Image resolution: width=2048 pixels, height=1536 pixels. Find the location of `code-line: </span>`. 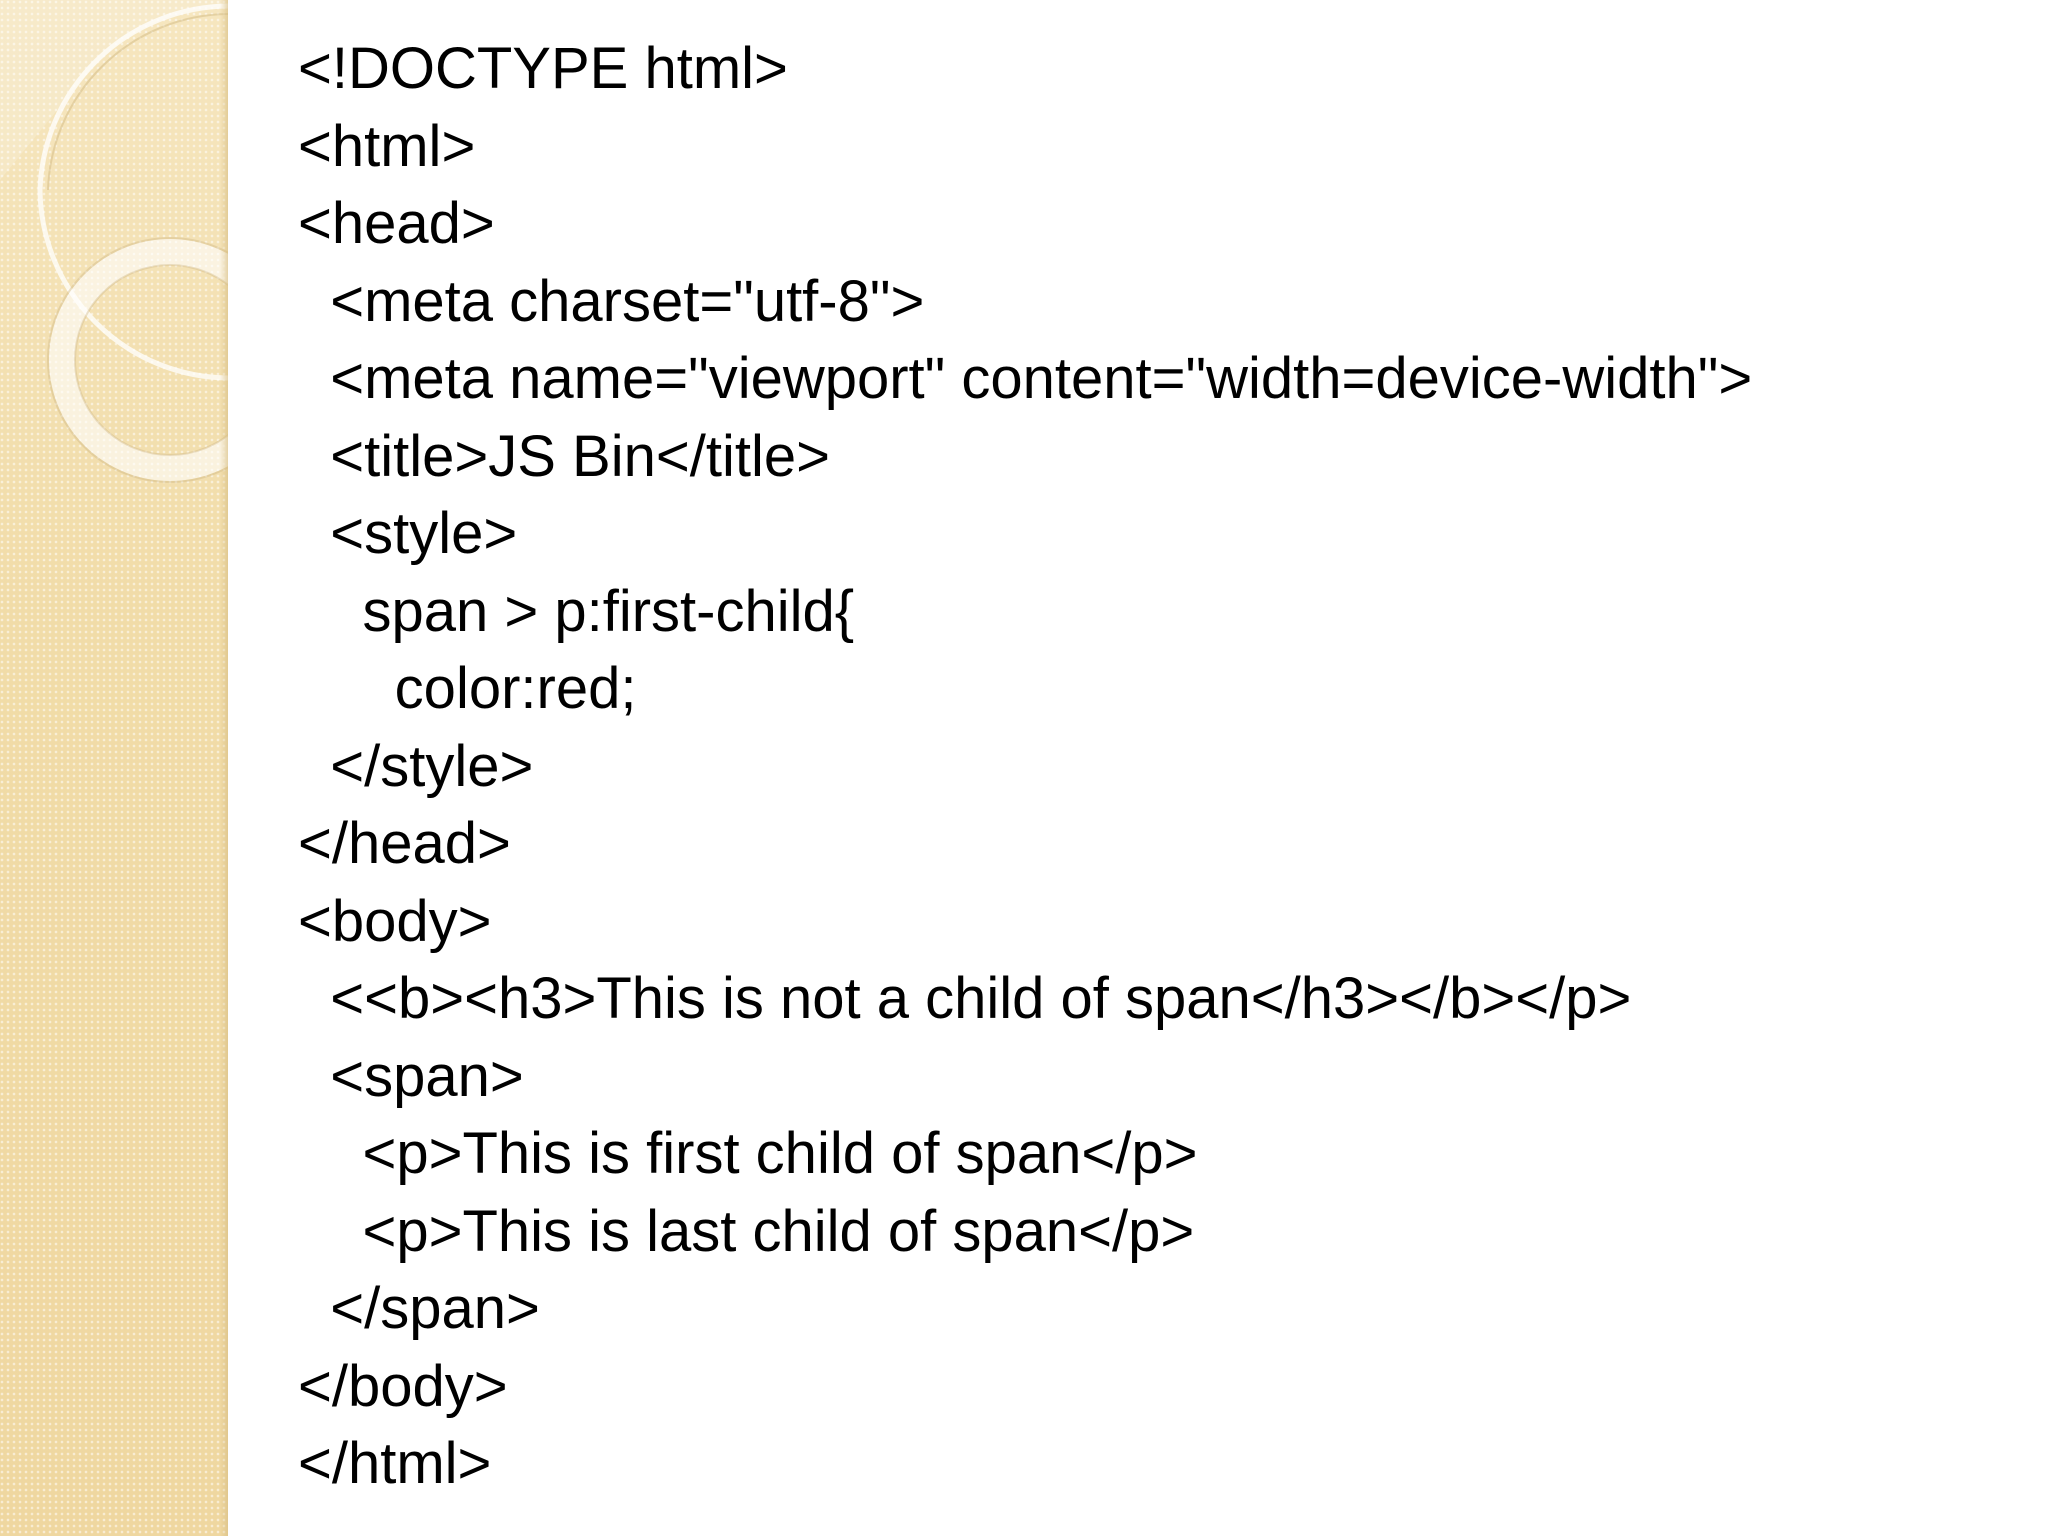

code-line: </span> is located at coordinates (419, 1308).